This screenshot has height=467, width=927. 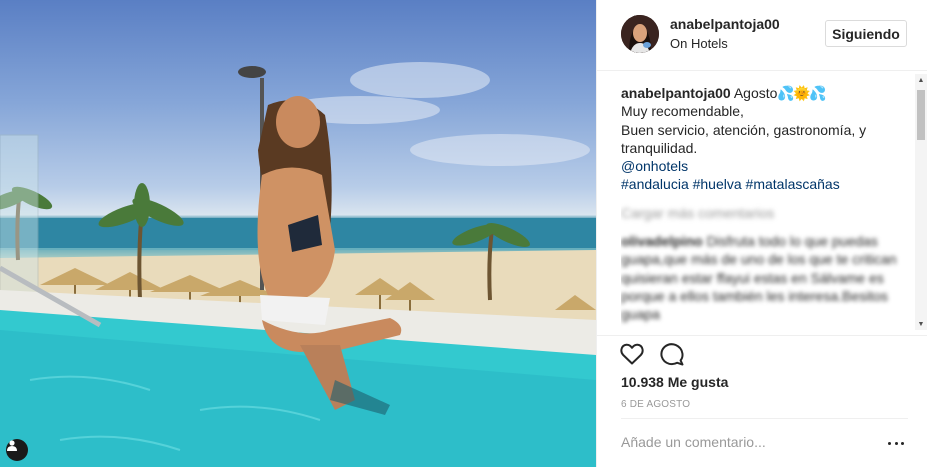 What do you see at coordinates (662, 241) in the screenshot?
I see `comment-username: olivadelpino` at bounding box center [662, 241].